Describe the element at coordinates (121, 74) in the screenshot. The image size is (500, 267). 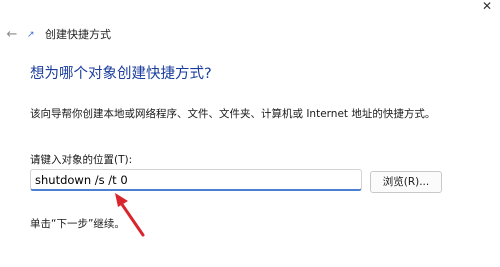
I see `page-heading: 想为哪个对象创建快捷方式?` at that location.